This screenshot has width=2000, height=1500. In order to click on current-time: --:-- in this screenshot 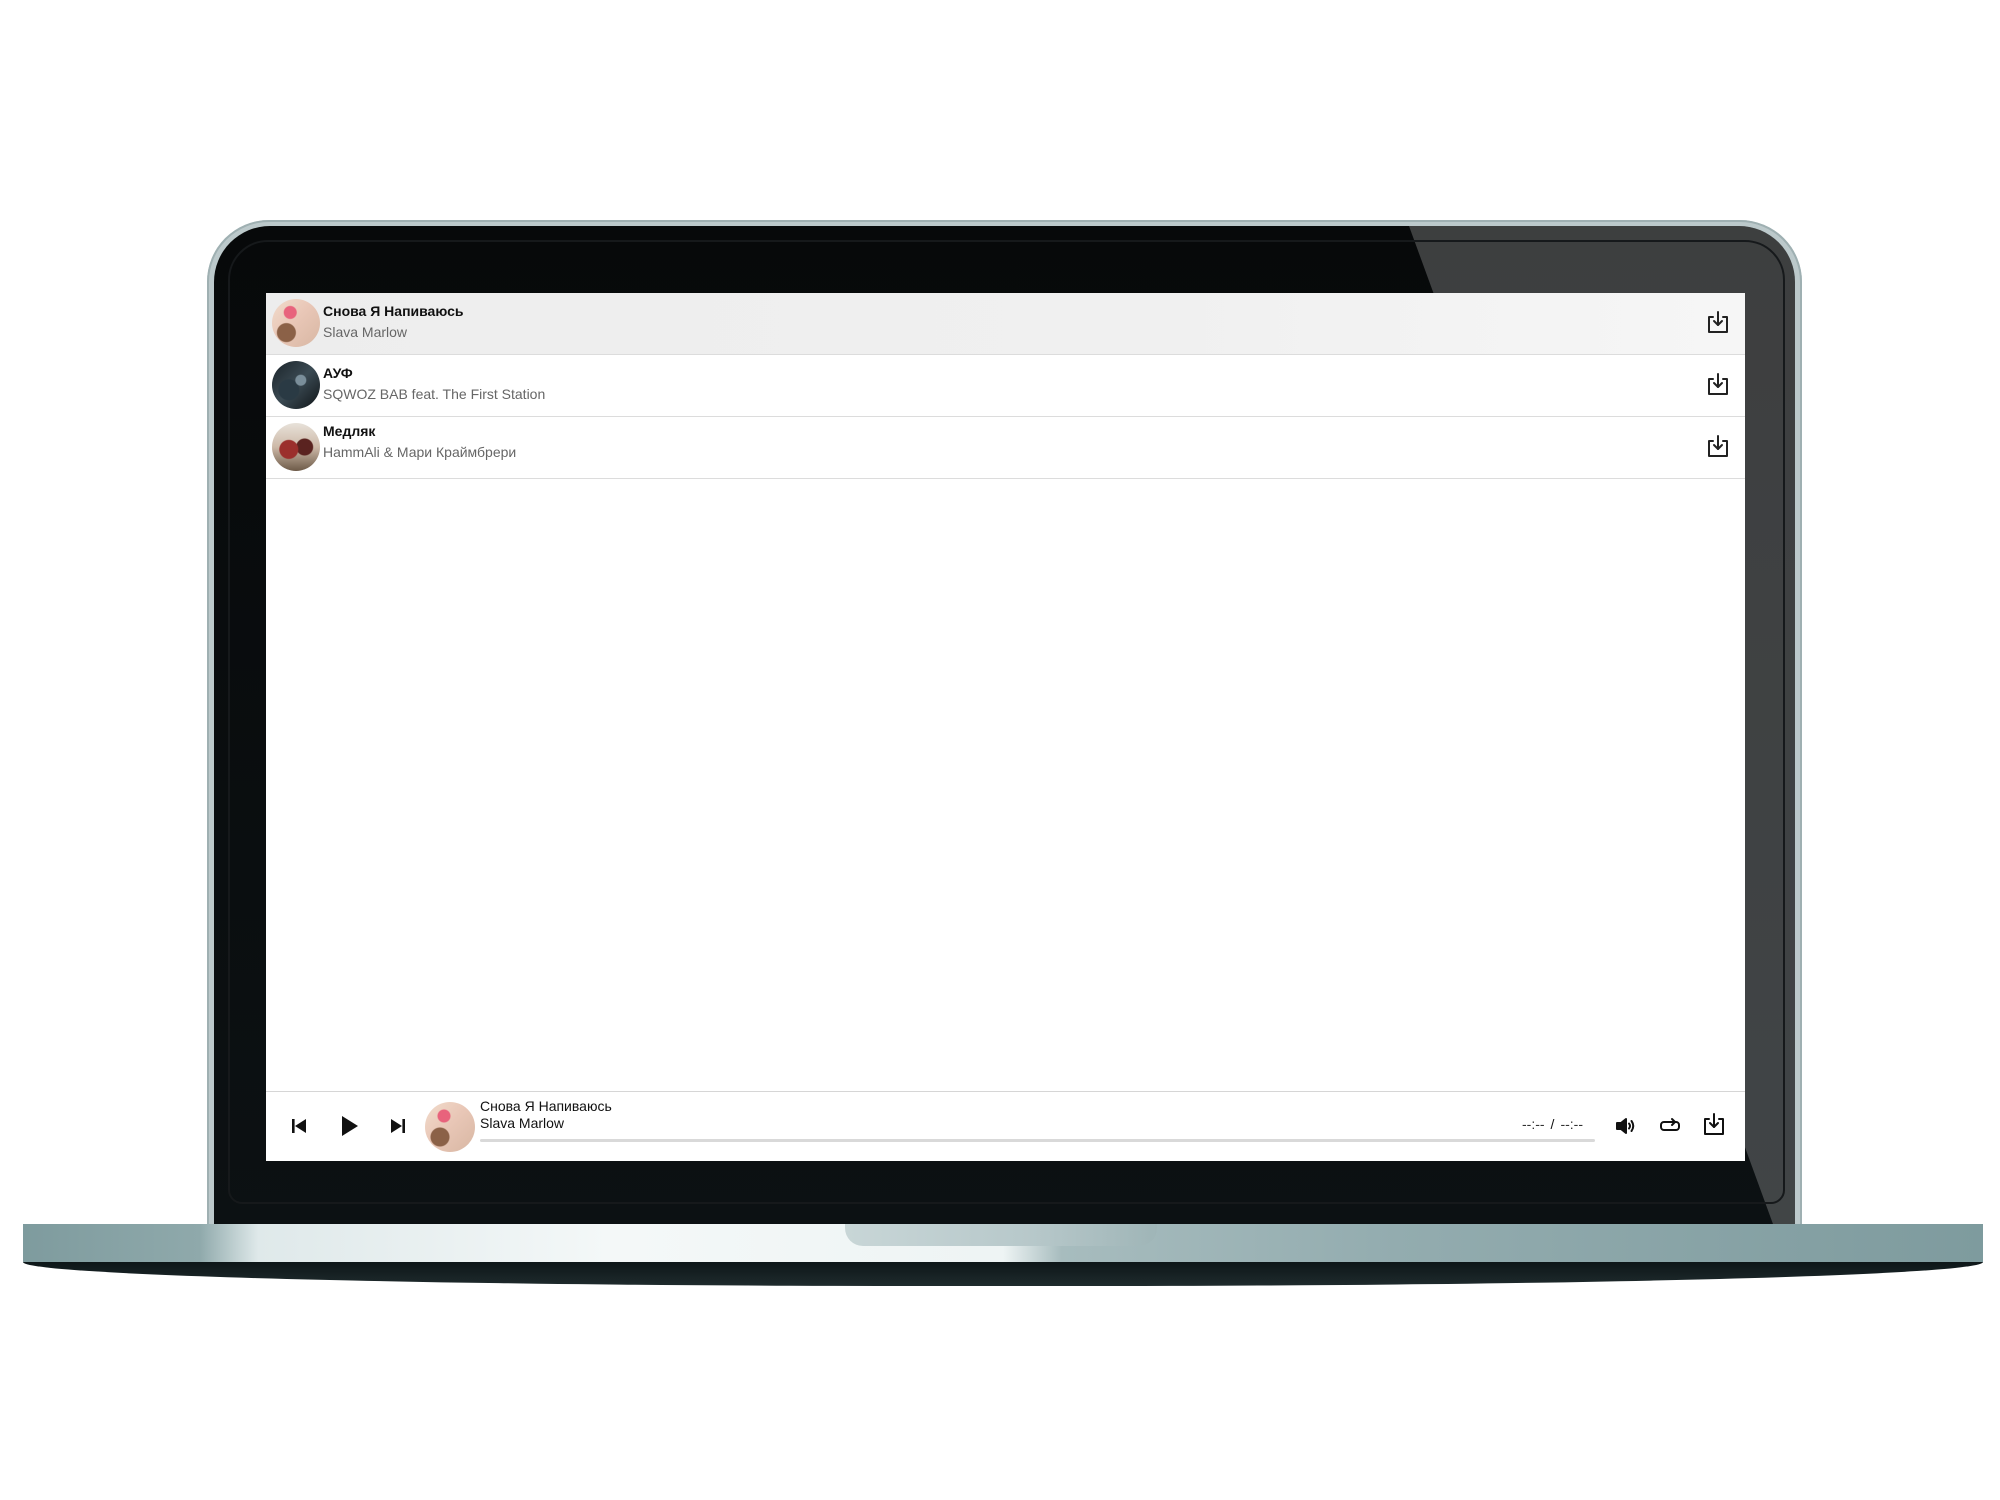, I will do `click(1533, 1124)`.